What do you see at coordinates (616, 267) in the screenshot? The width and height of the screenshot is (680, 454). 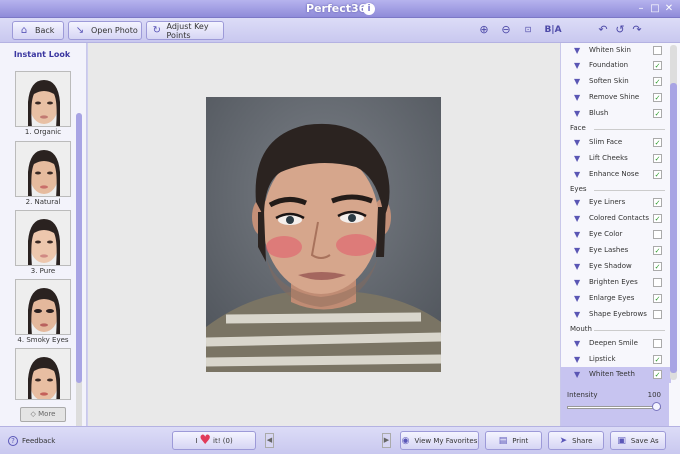 I see `effect-eye-shadow: ▼ Eye Shadow ✓` at bounding box center [616, 267].